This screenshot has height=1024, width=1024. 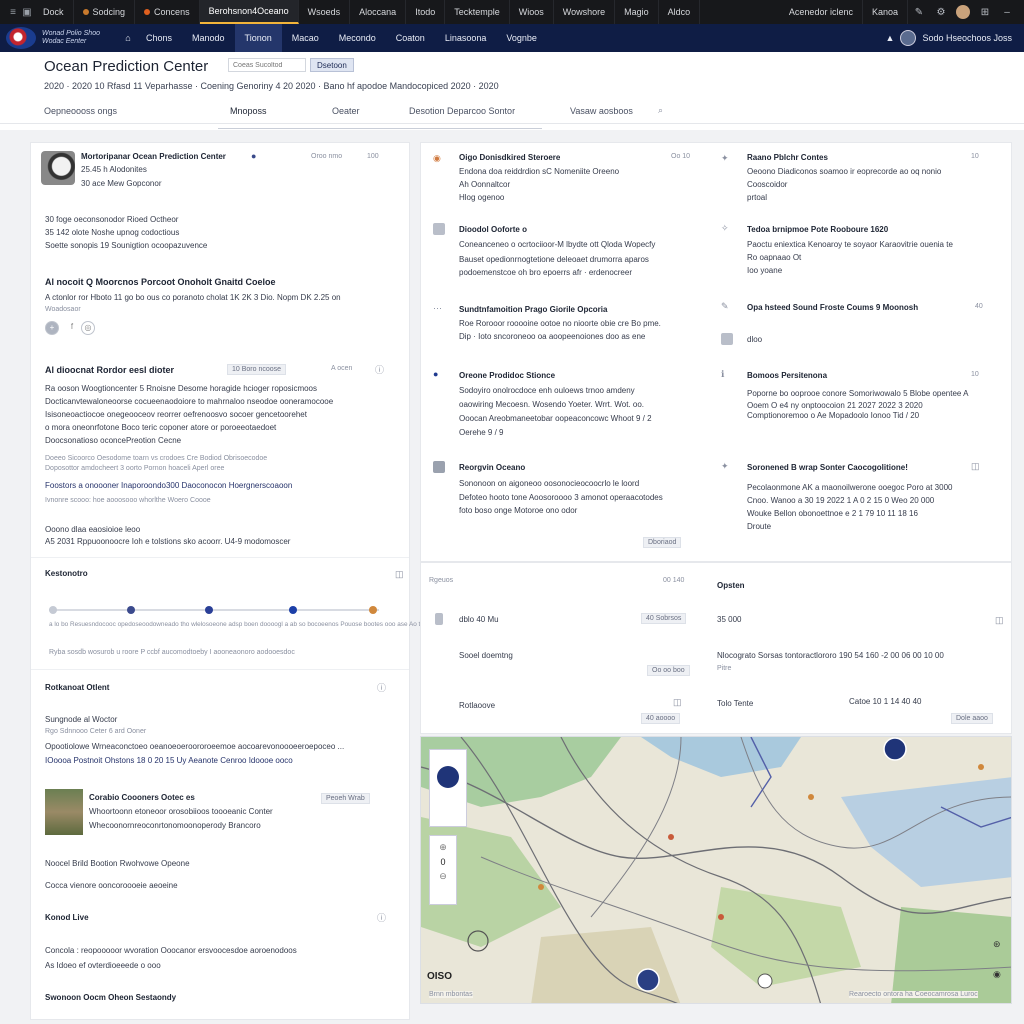 What do you see at coordinates (110, 997) in the screenshot?
I see `local-line: Swonoon Oocm Oheon Sestaondy` at bounding box center [110, 997].